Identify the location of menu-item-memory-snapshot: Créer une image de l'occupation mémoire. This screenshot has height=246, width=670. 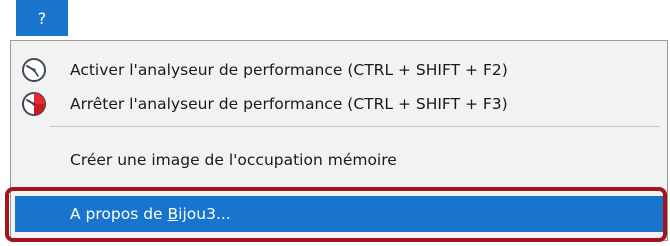
(339, 160).